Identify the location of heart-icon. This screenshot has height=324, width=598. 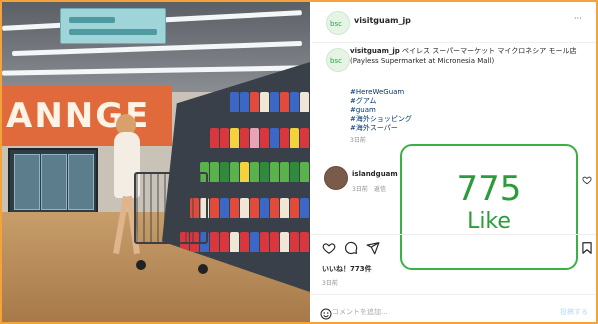
(329, 247).